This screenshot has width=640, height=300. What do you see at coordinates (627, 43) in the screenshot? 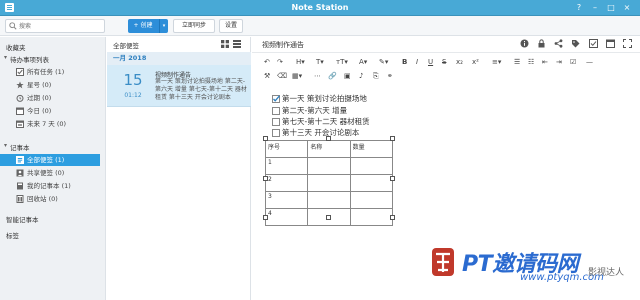
I see `fullscreen-icon` at bounding box center [627, 43].